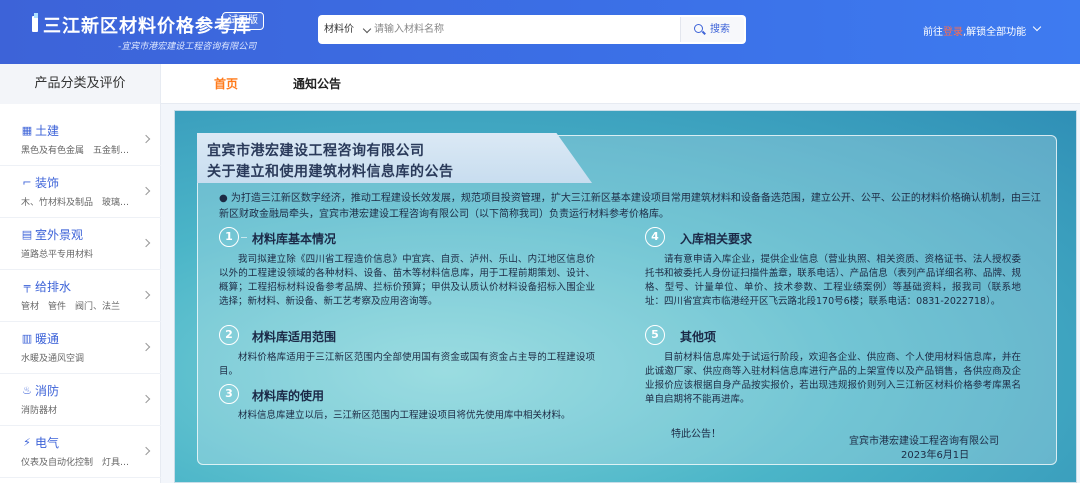 This screenshot has width=1080, height=483. What do you see at coordinates (317, 84) in the screenshot?
I see `tab-notices: 通知公告` at bounding box center [317, 84].